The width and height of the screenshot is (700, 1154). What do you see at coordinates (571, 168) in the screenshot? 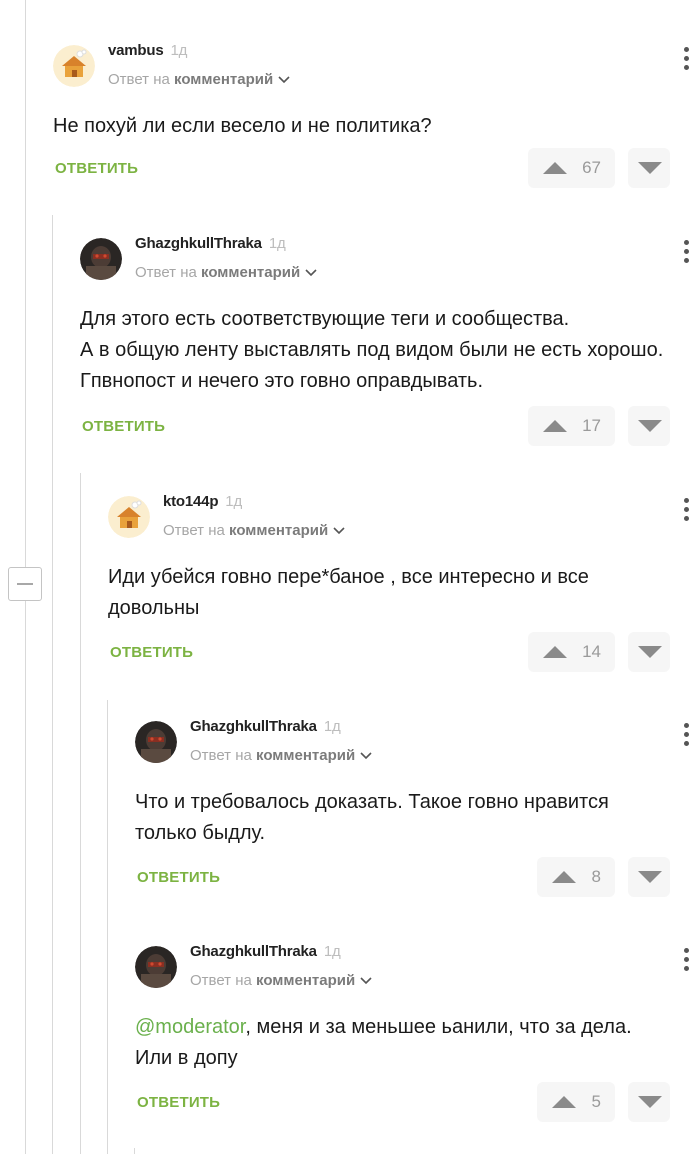
I see `upvote-button: 67` at bounding box center [571, 168].